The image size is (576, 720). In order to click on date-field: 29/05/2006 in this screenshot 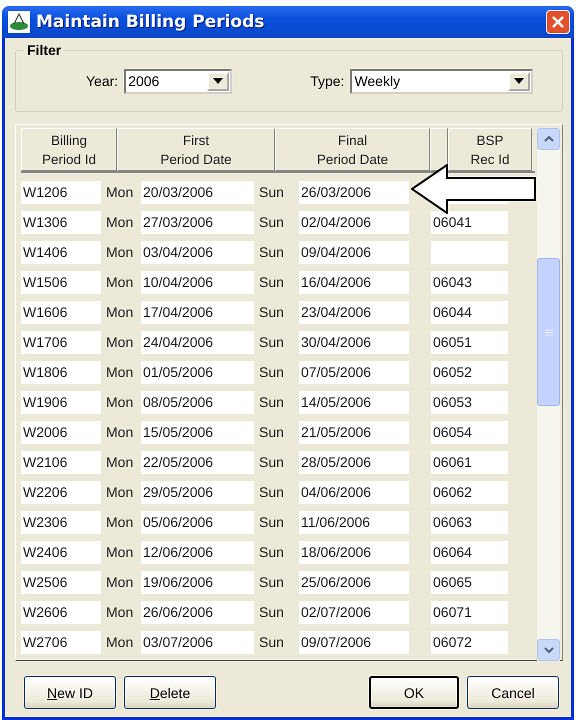, I will do `click(197, 492)`.